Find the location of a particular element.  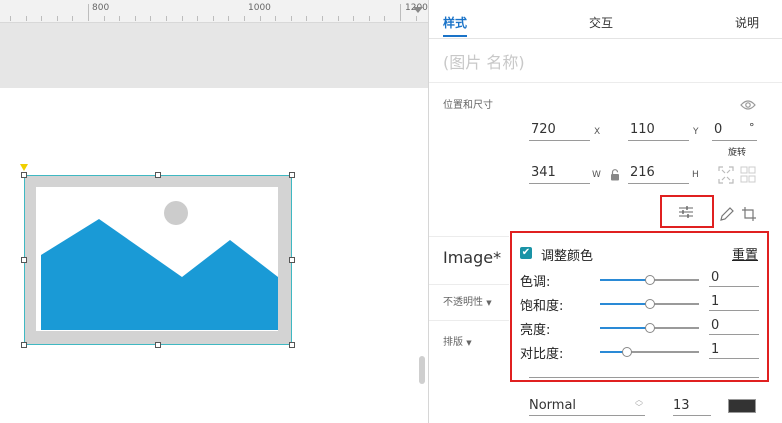

resize-handle-e is located at coordinates (292, 260).